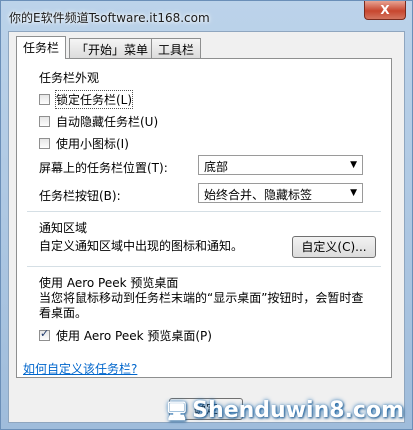  I want to click on autohide-taskbar-checkbox: 自动隐藏任务栏(U), so click(98, 121).